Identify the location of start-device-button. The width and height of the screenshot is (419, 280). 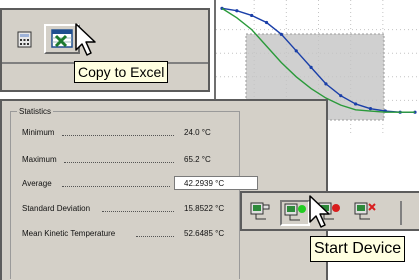
(295, 213).